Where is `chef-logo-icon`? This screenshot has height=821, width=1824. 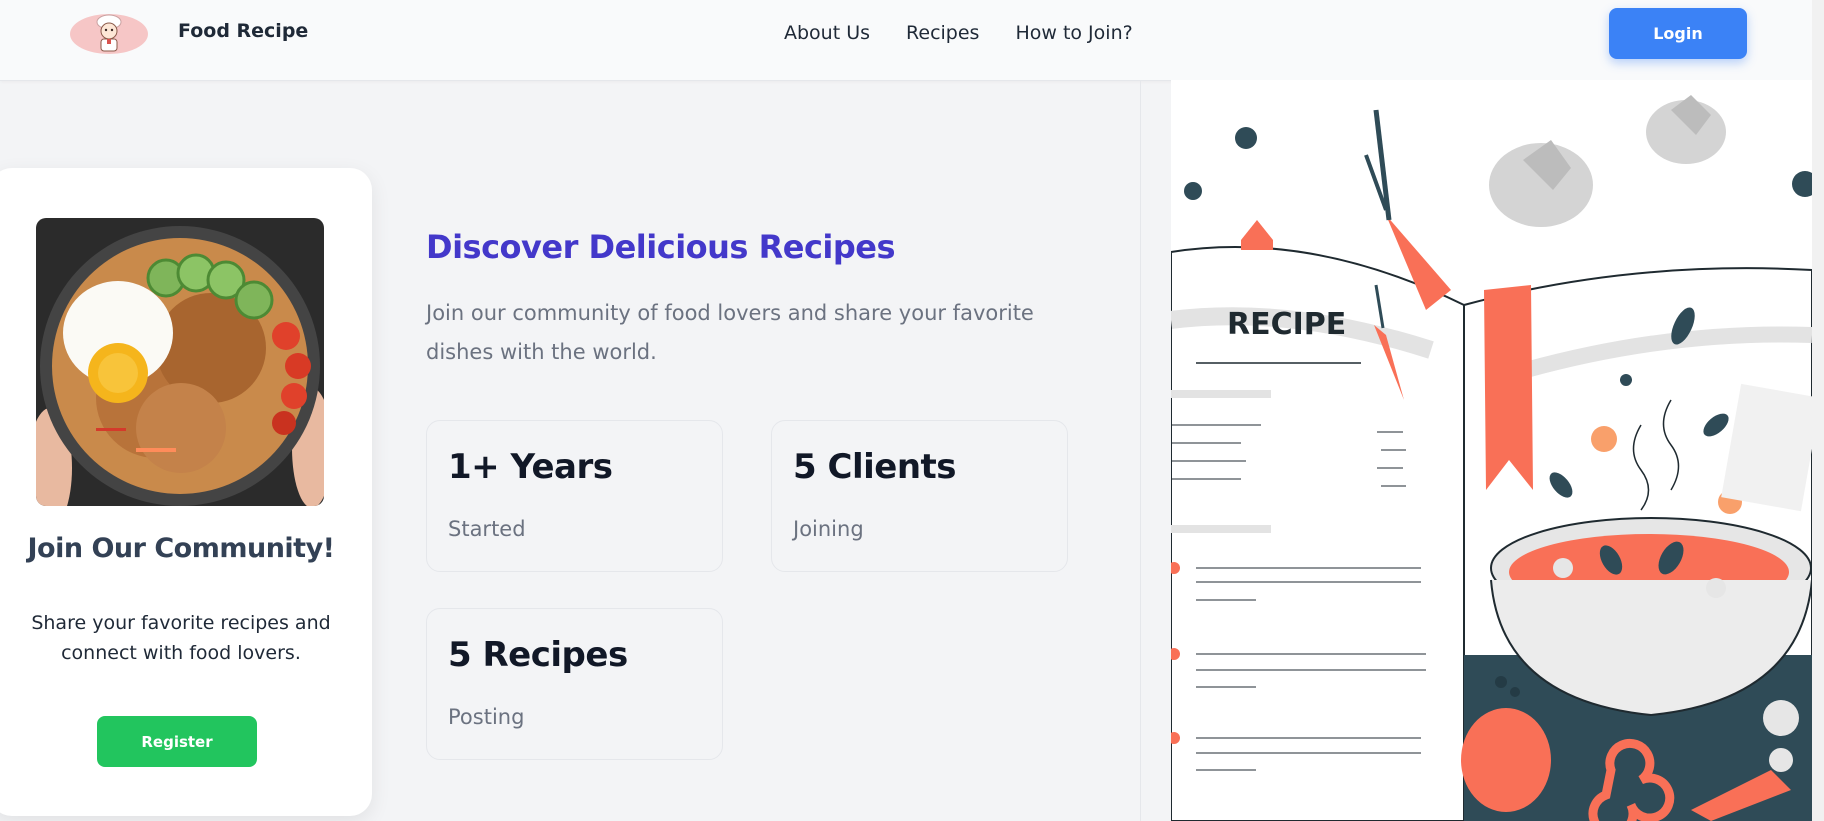
chef-logo-icon is located at coordinates (109, 34).